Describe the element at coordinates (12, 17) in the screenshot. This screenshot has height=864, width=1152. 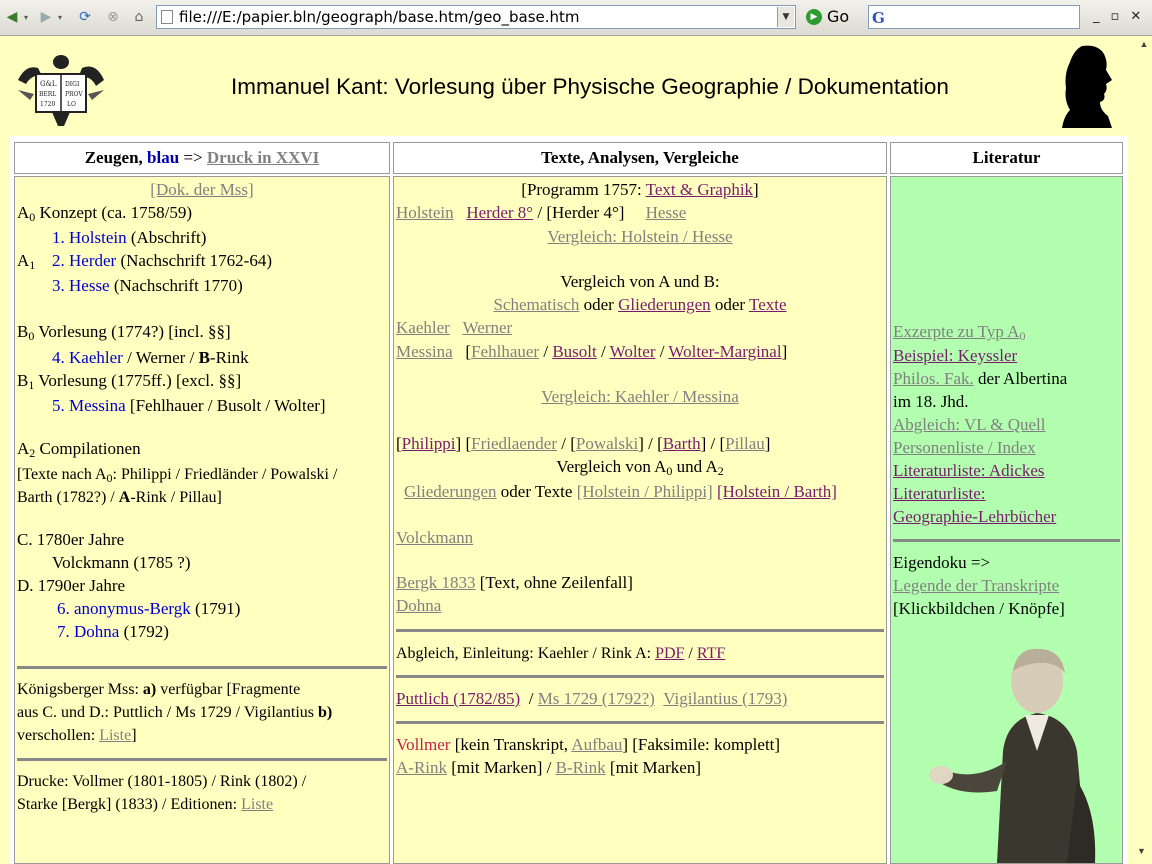
I see `back-icon: ◀` at that location.